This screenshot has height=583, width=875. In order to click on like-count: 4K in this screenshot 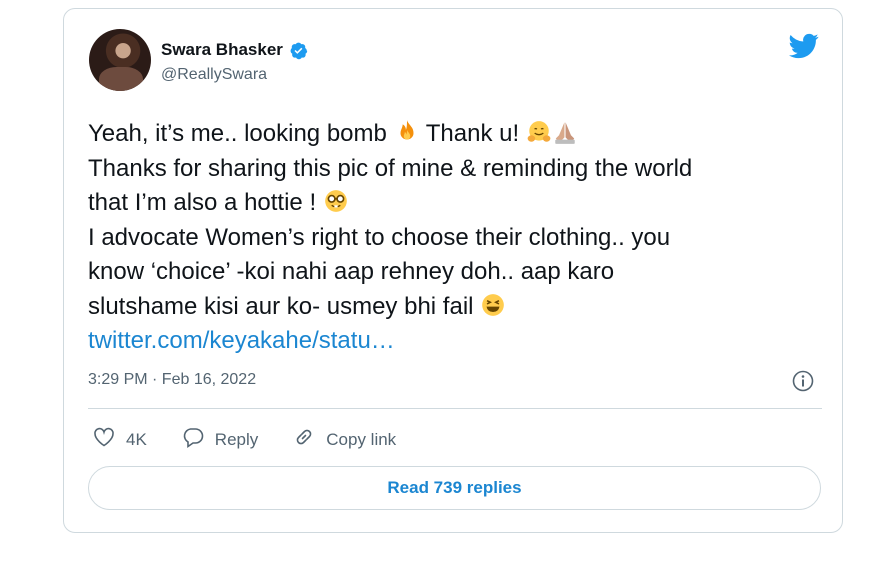, I will do `click(136, 439)`.